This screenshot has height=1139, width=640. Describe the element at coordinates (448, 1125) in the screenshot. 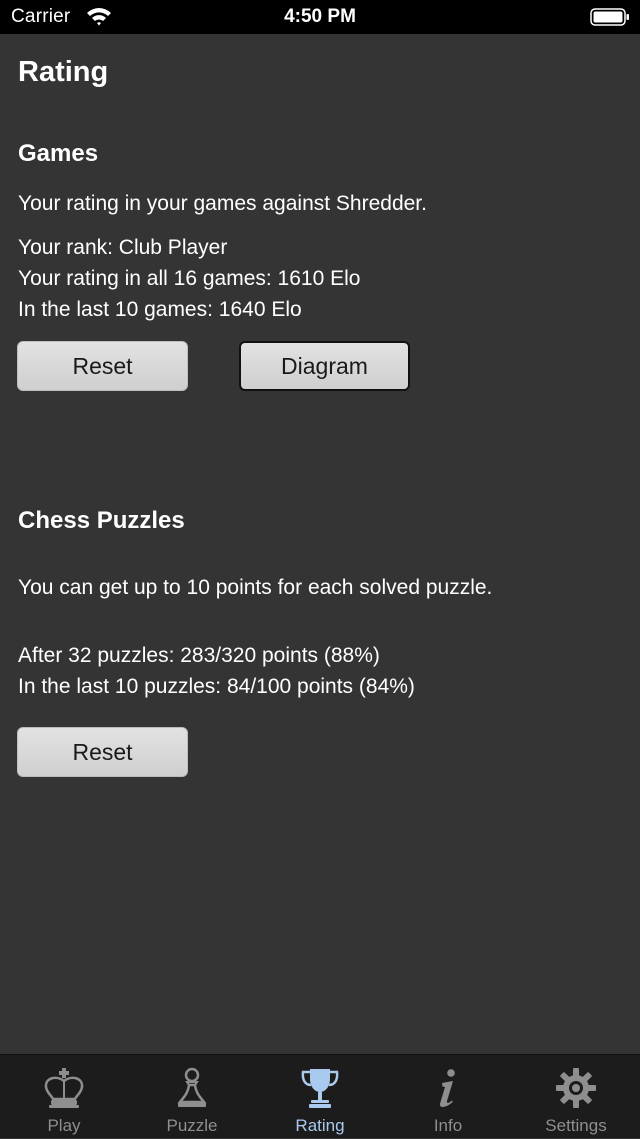

I see `tab-info-label: Info` at that location.